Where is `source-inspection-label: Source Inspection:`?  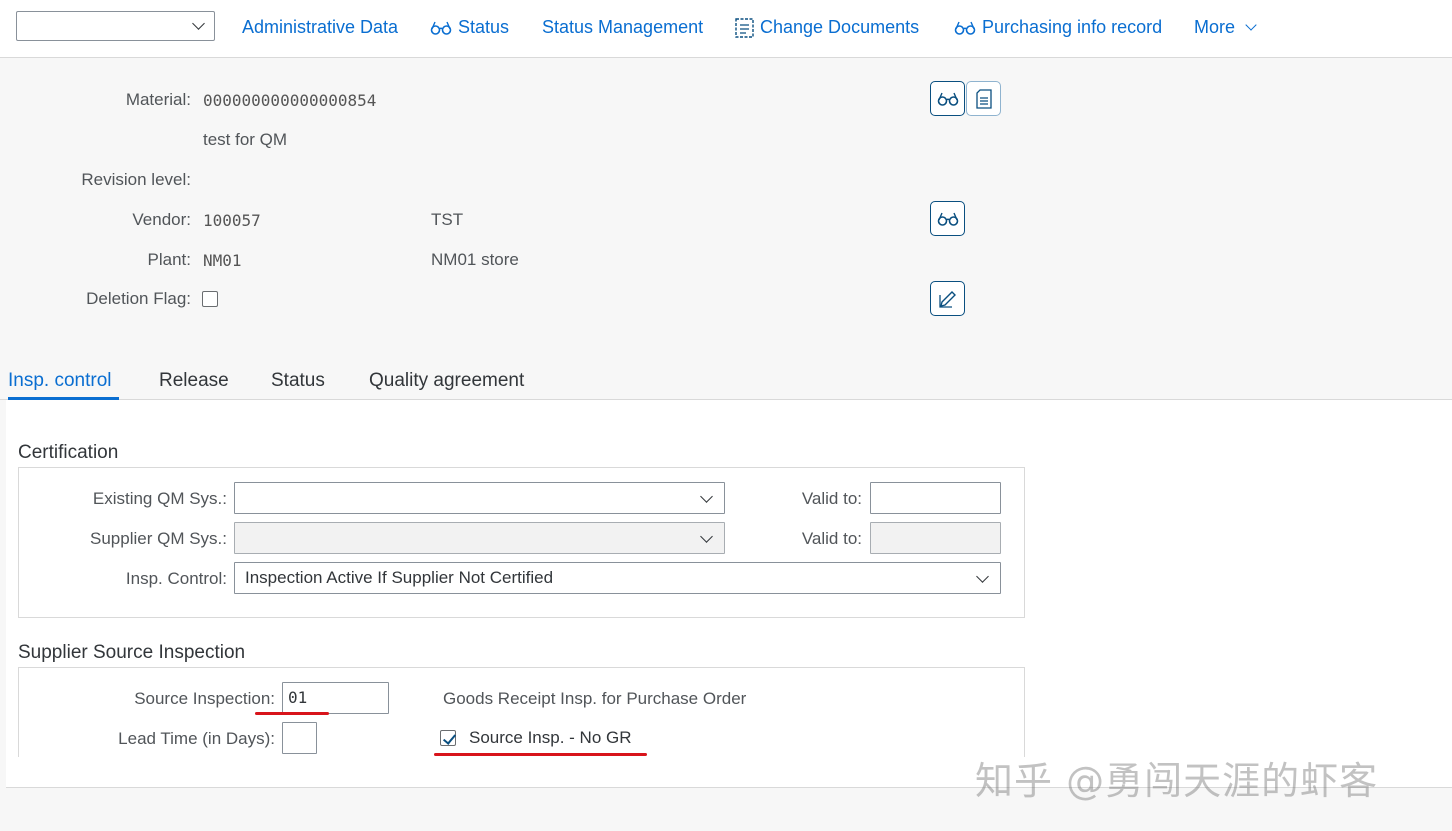
source-inspection-label: Source Inspection: is located at coordinates (204, 698).